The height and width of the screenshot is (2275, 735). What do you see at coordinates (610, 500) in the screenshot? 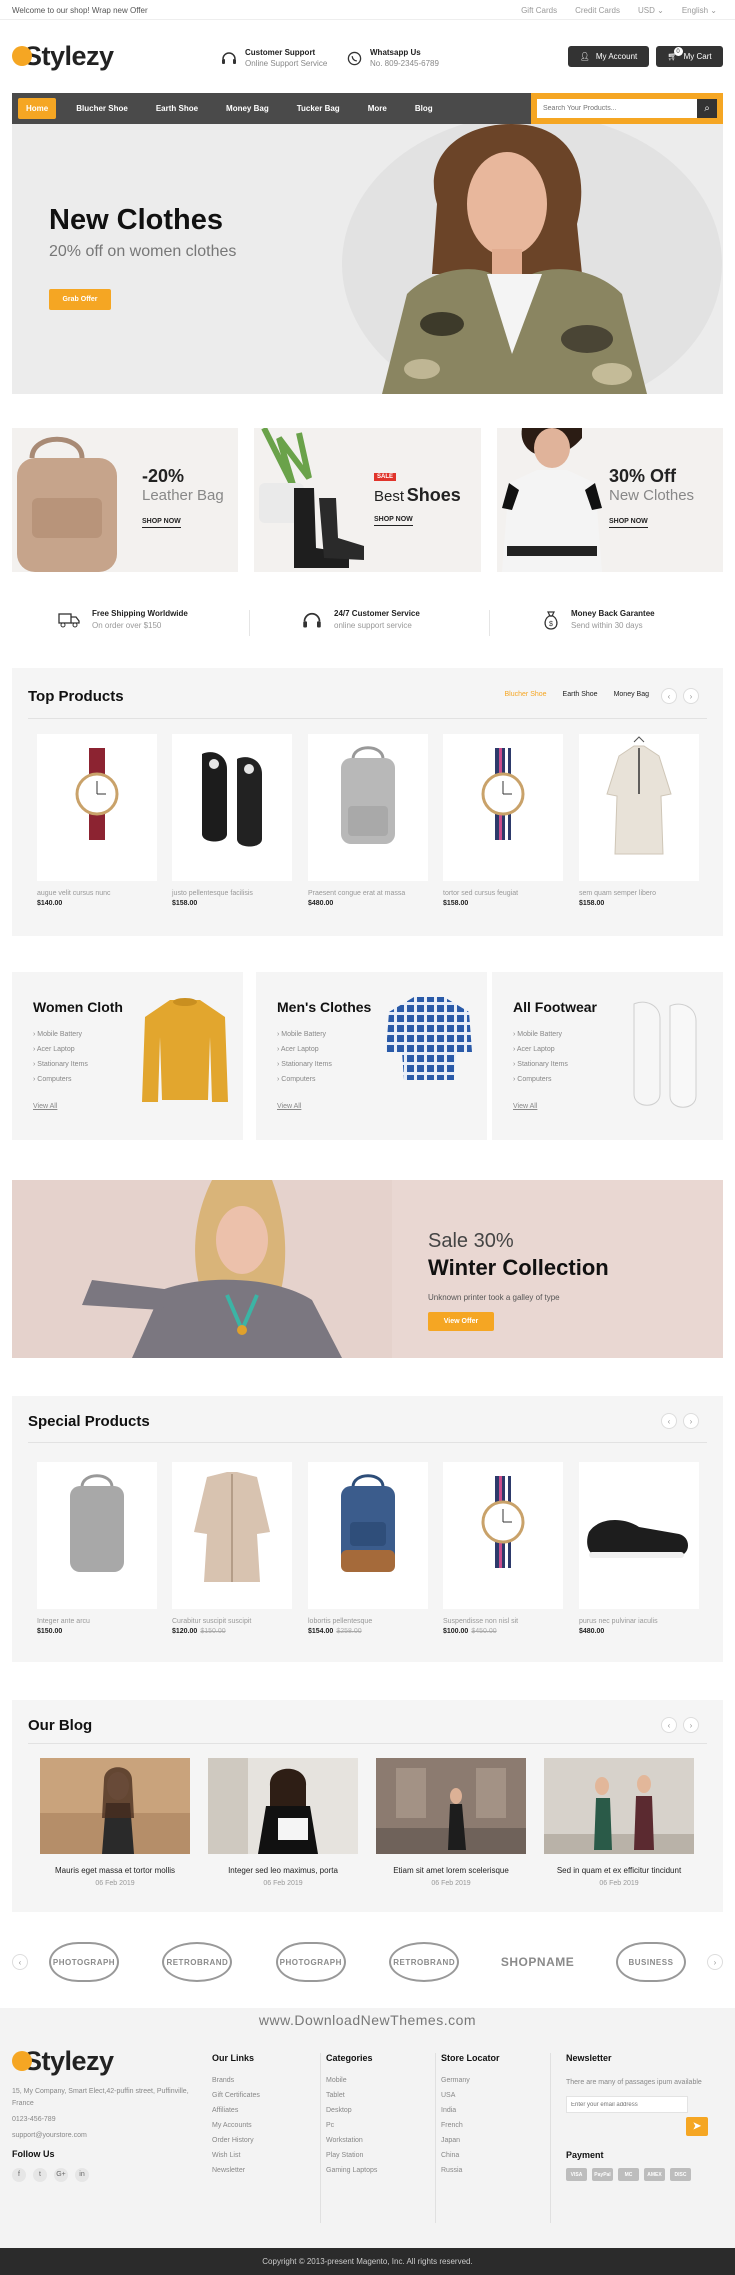
I see `promo-new-clothes: 30% Off New Clothes SHOP NOW` at bounding box center [610, 500].